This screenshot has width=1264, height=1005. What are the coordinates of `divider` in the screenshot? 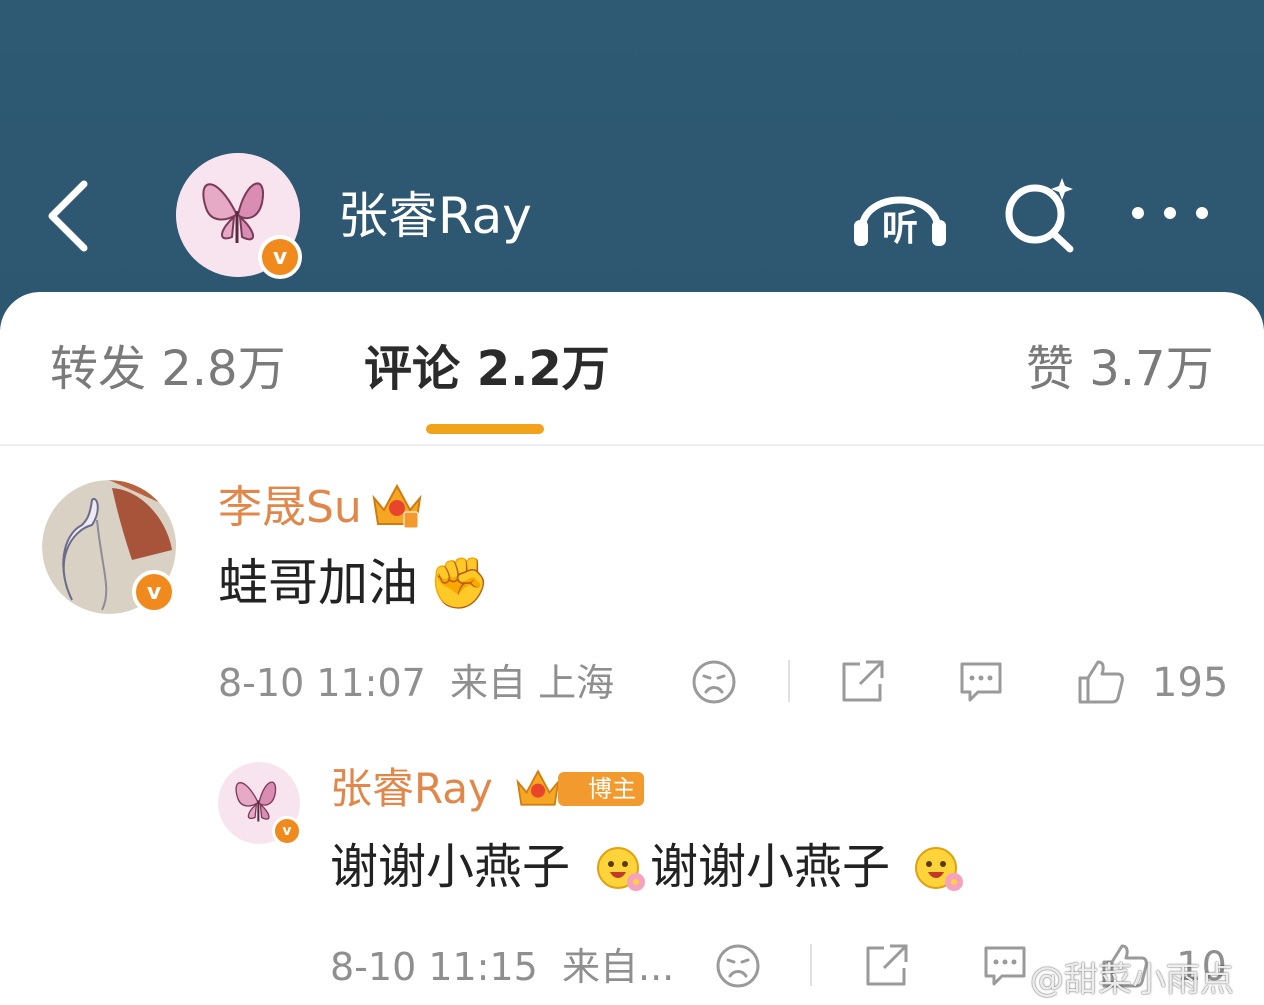 It's located at (632, 445).